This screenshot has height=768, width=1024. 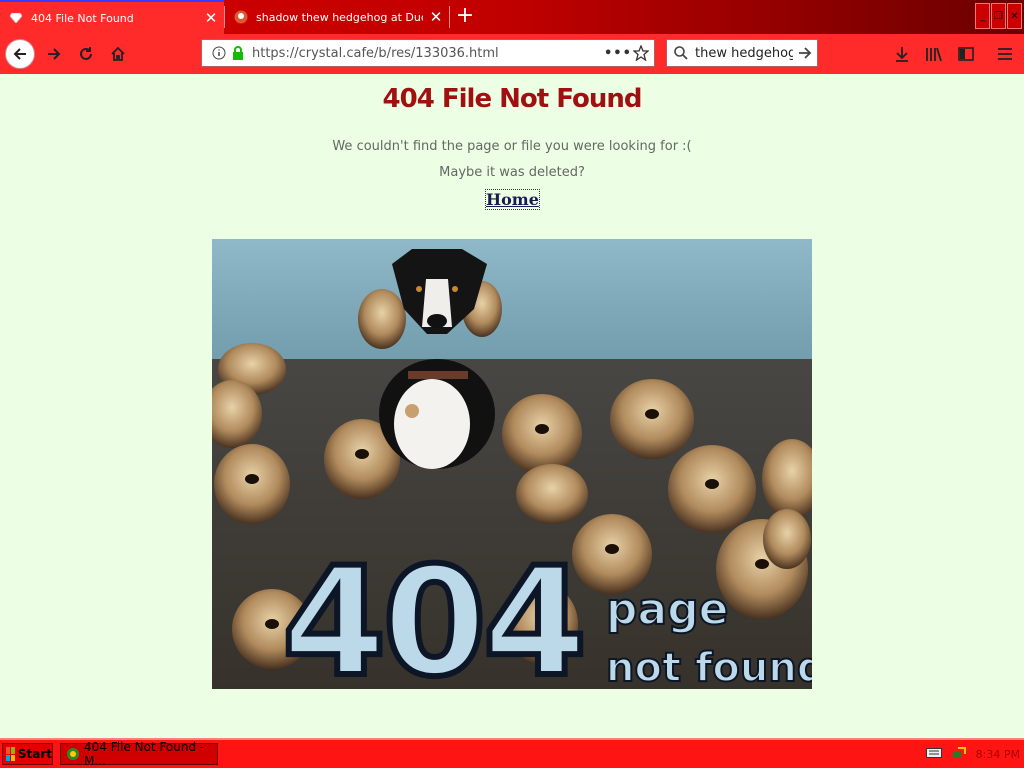 What do you see at coordinates (238, 53) in the screenshot?
I see `lock-icon` at bounding box center [238, 53].